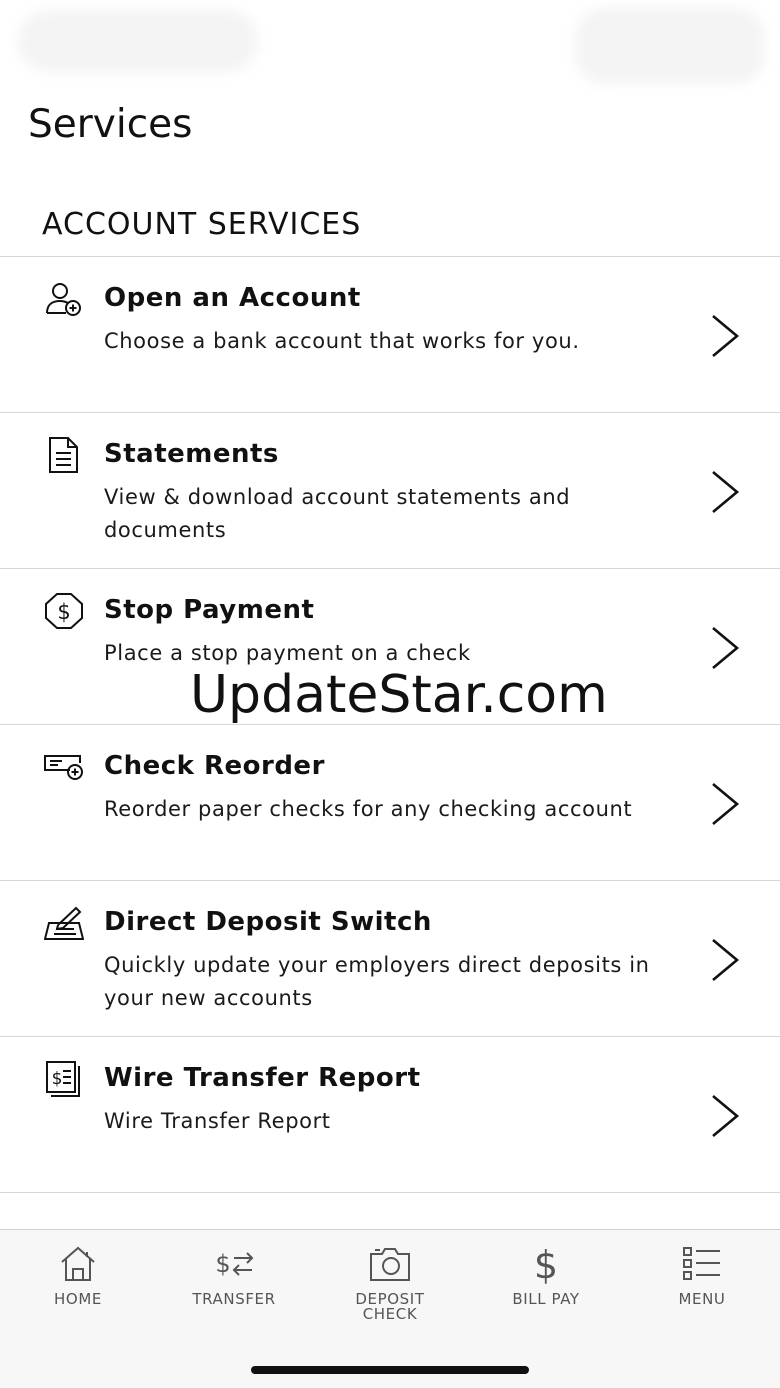  Describe the element at coordinates (390, 1370) in the screenshot. I see `home-indicator` at that location.